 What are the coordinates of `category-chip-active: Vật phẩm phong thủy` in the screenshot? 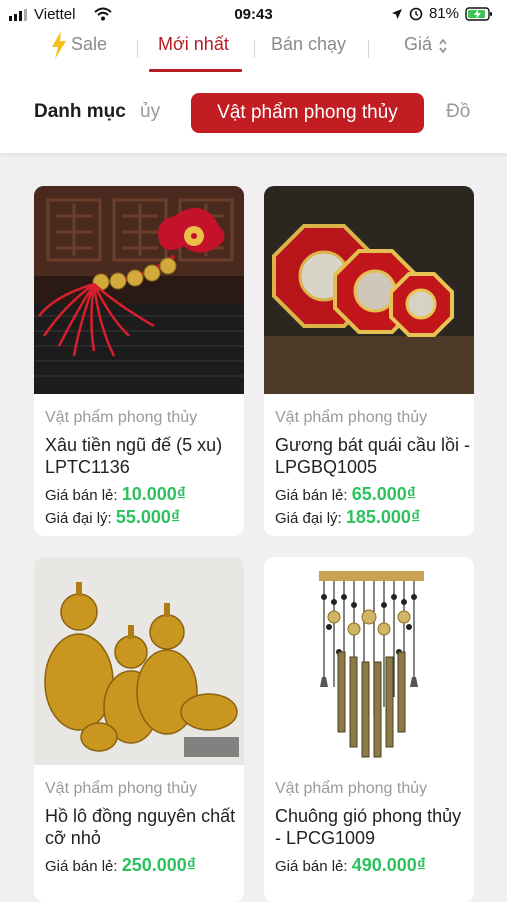 It's located at (307, 113).